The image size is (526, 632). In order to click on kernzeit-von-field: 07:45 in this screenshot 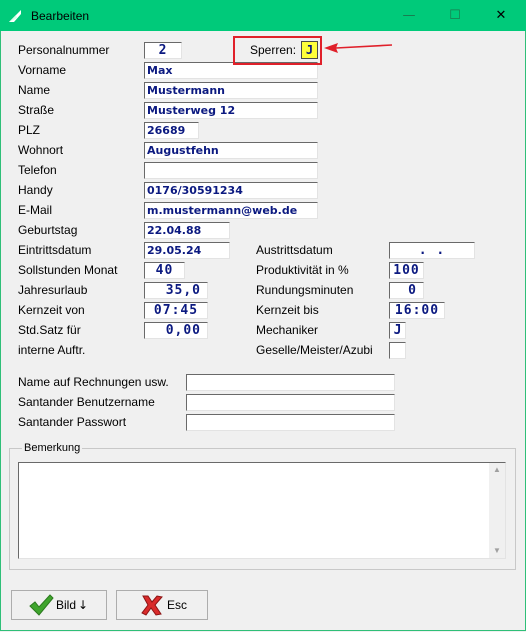, I will do `click(176, 310)`.